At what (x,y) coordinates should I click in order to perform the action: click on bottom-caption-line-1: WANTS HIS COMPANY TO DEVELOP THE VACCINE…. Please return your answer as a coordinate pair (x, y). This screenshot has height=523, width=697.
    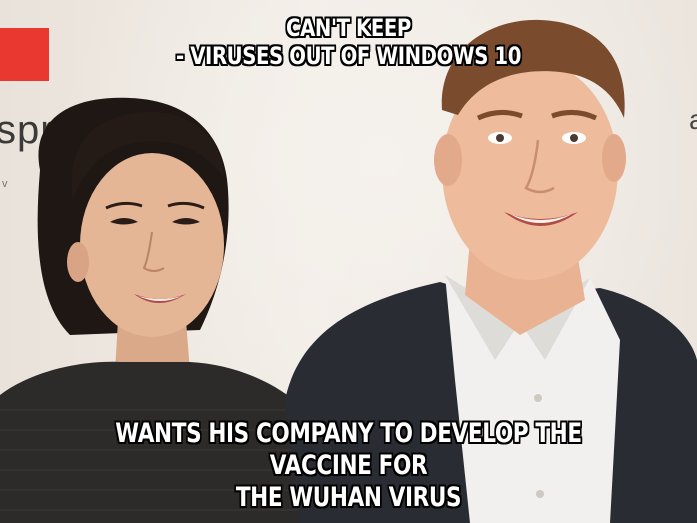
    Looking at the image, I should click on (348, 449).